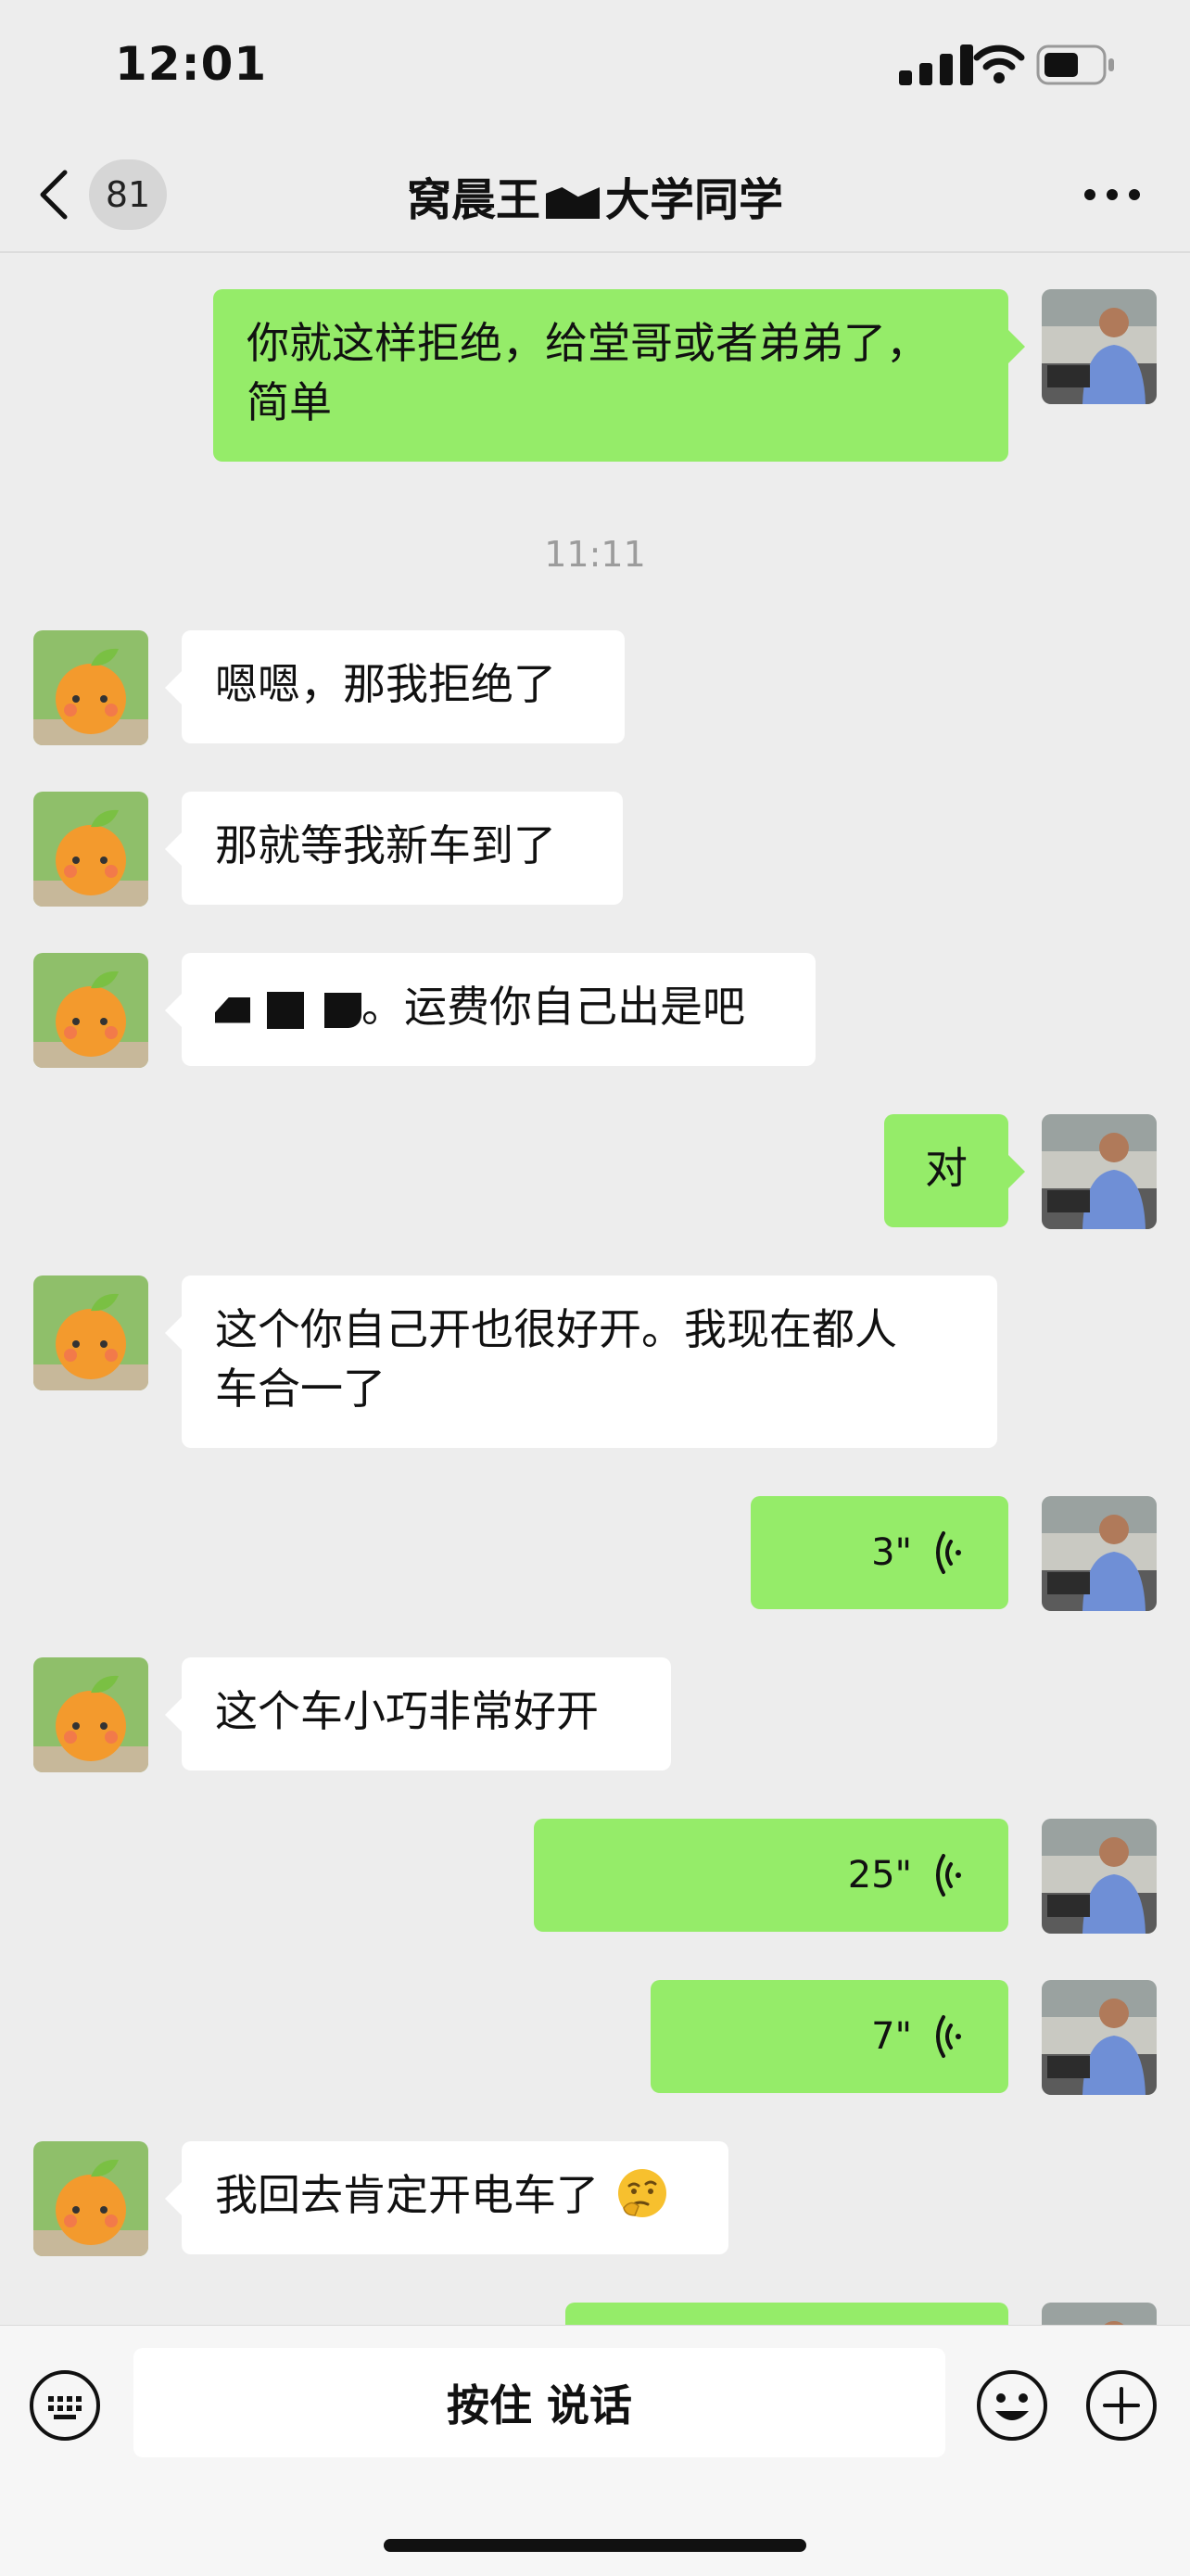  Describe the element at coordinates (289, 402) in the screenshot. I see `message-text-line: 简单` at that location.